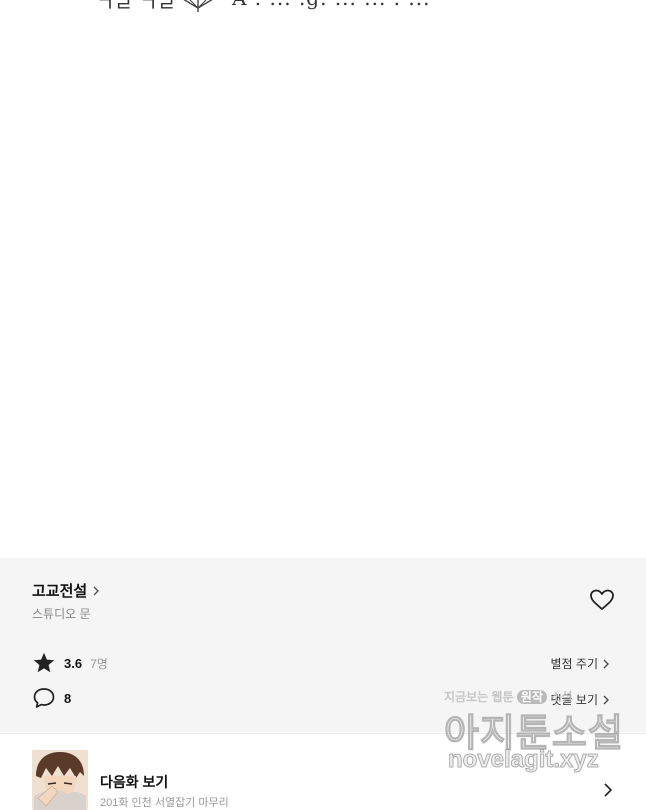  I want to click on next-episode-label: 다음화 보기, so click(134, 782).